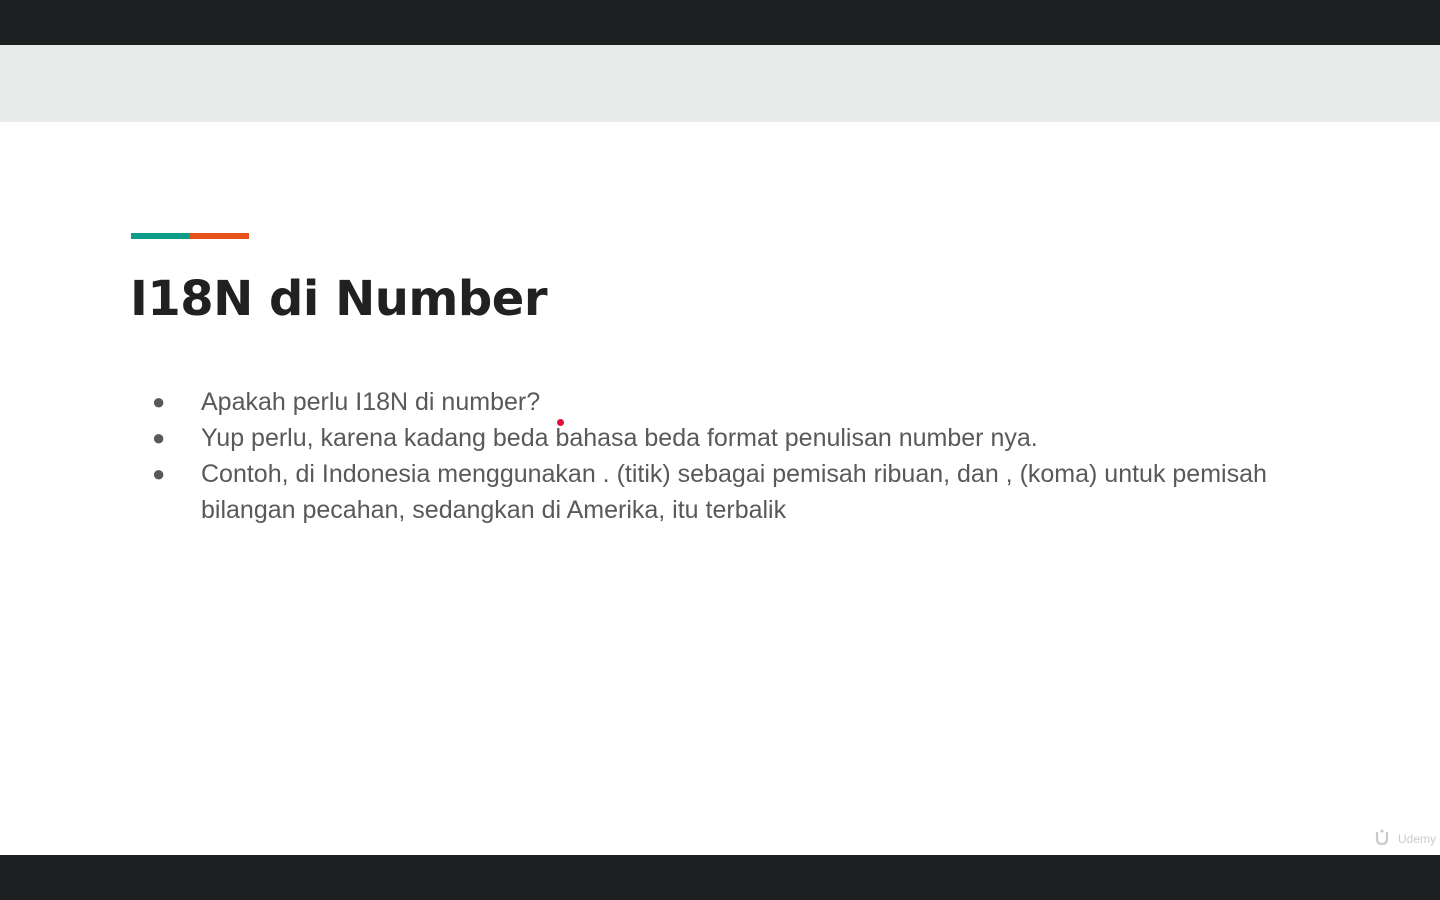  I want to click on video-top-letterbox, so click(720, 22).